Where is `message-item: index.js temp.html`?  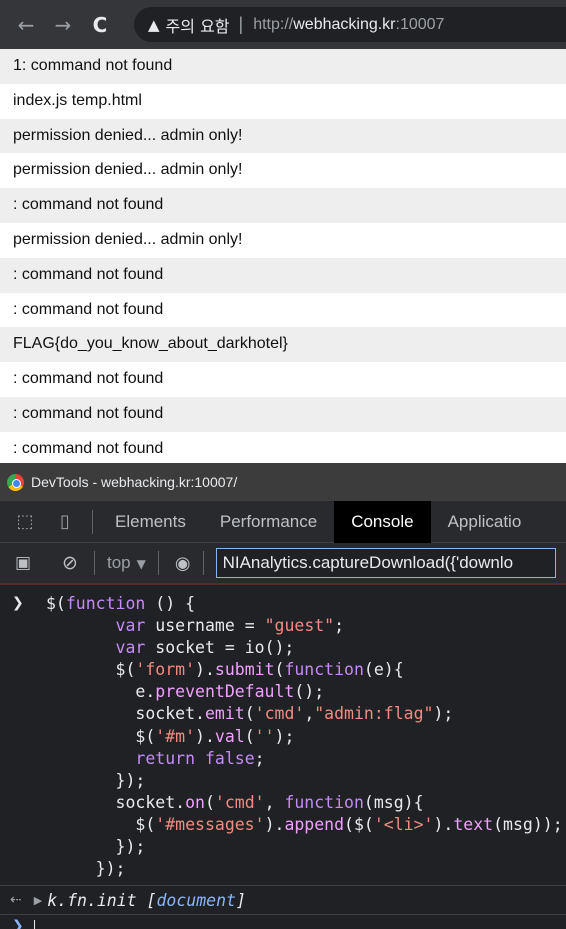
message-item: index.js temp.html is located at coordinates (283, 101).